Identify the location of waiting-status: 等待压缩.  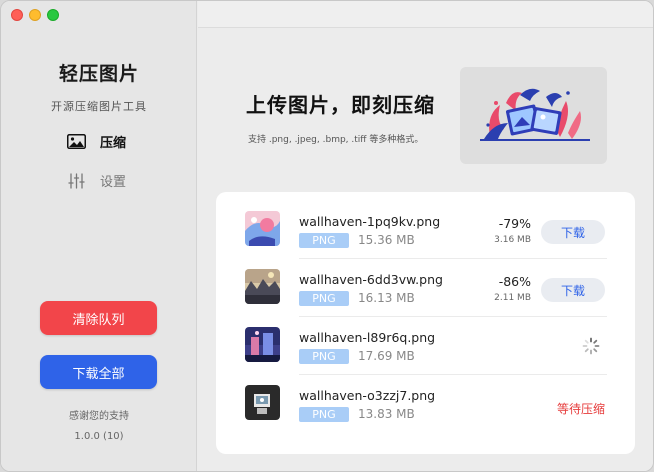
(580, 409).